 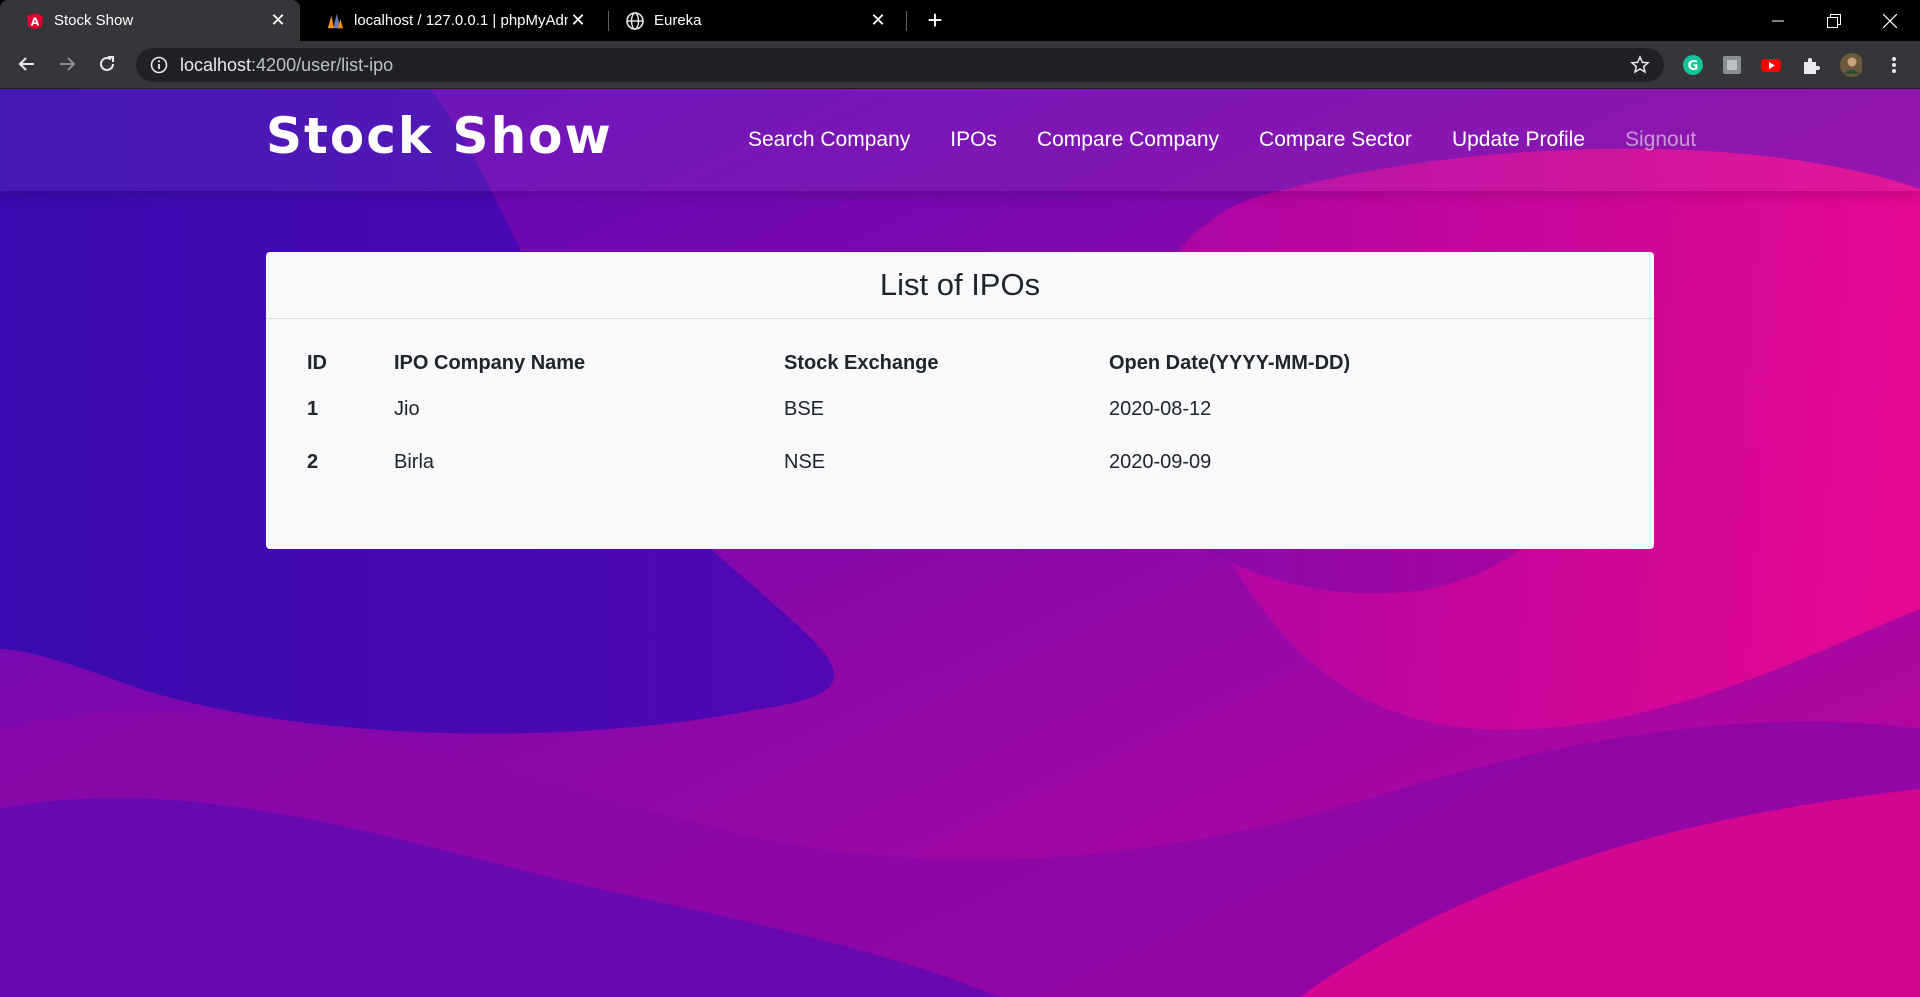 I want to click on svg-text: A, so click(x=35, y=21).